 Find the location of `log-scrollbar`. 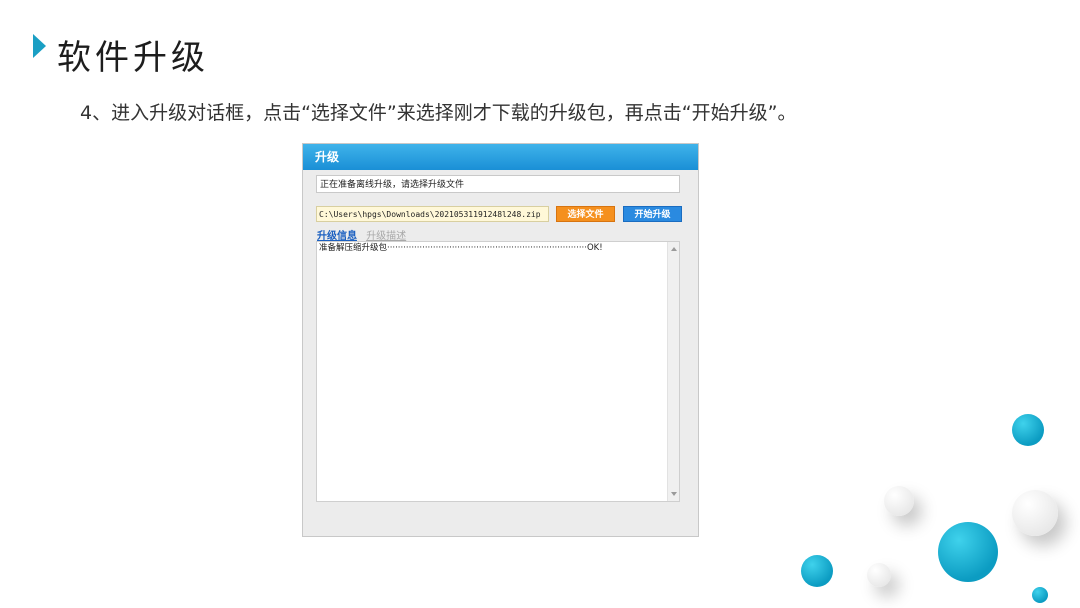

log-scrollbar is located at coordinates (673, 371).